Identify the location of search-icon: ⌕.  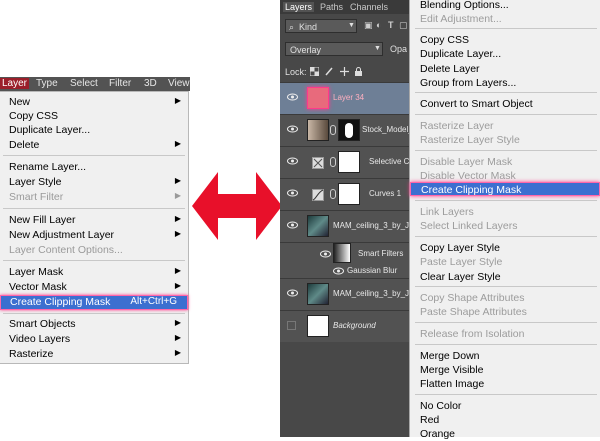
(292, 27).